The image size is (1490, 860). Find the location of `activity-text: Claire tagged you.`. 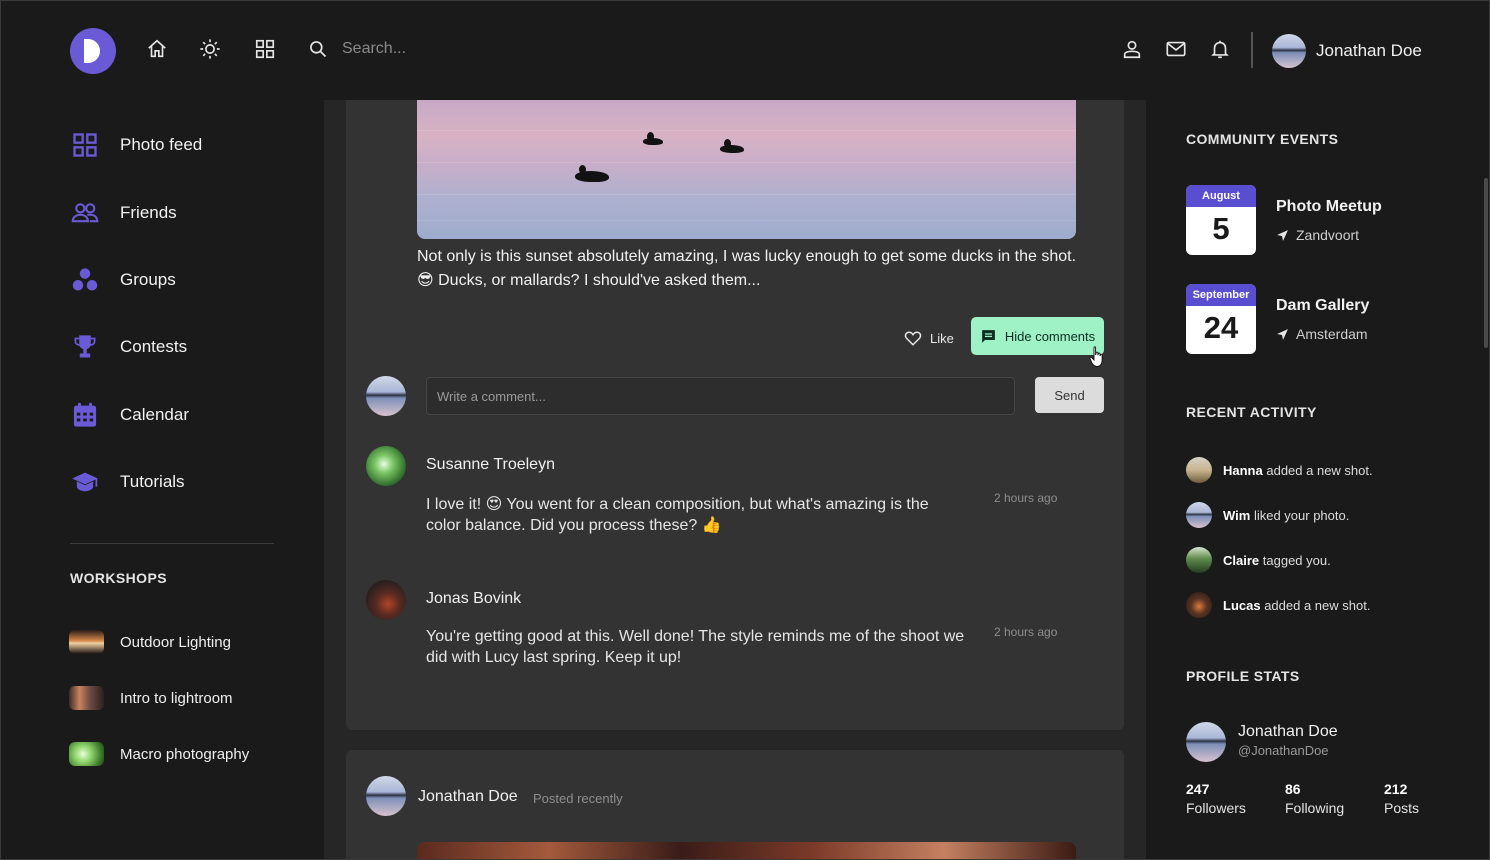

activity-text: Claire tagged you. is located at coordinates (1277, 560).